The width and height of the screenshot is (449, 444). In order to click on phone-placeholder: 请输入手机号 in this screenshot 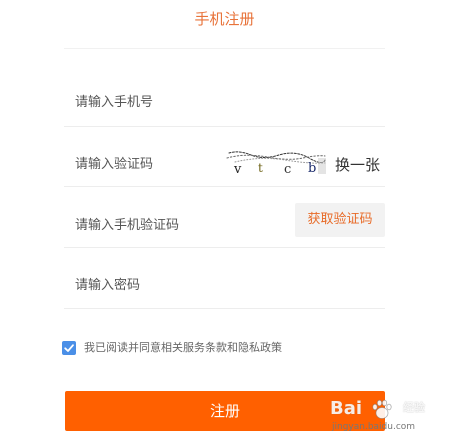, I will do `click(114, 102)`.